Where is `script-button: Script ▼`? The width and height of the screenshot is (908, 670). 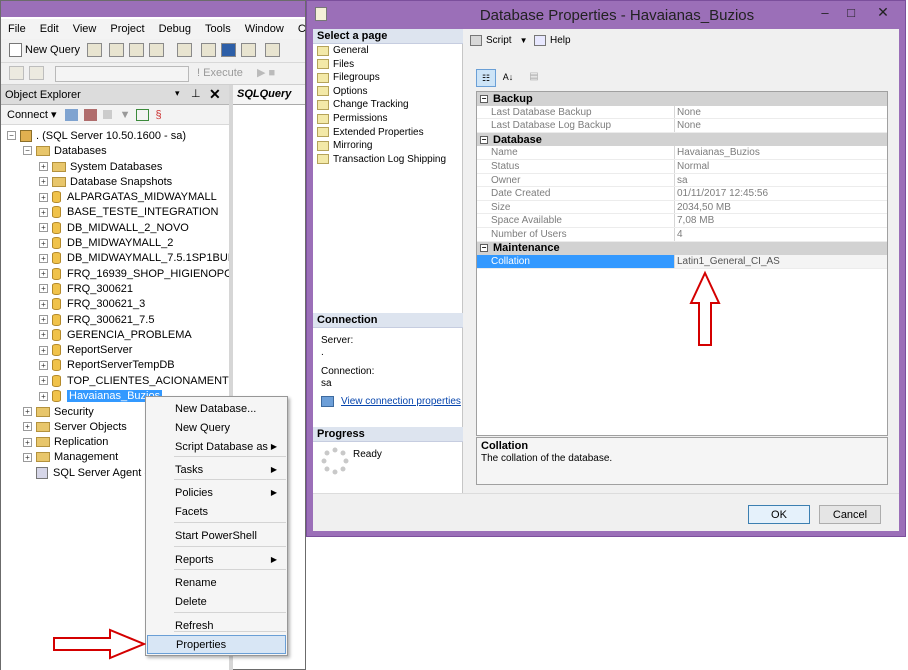
script-button: Script ▼ is located at coordinates (498, 40).